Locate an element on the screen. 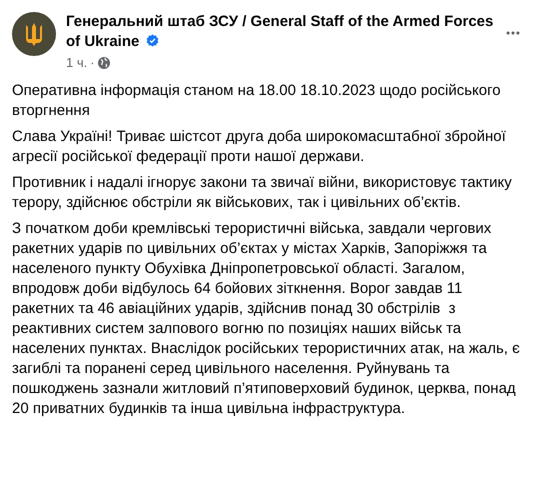  trident-avatar-icon is located at coordinates (34, 34).